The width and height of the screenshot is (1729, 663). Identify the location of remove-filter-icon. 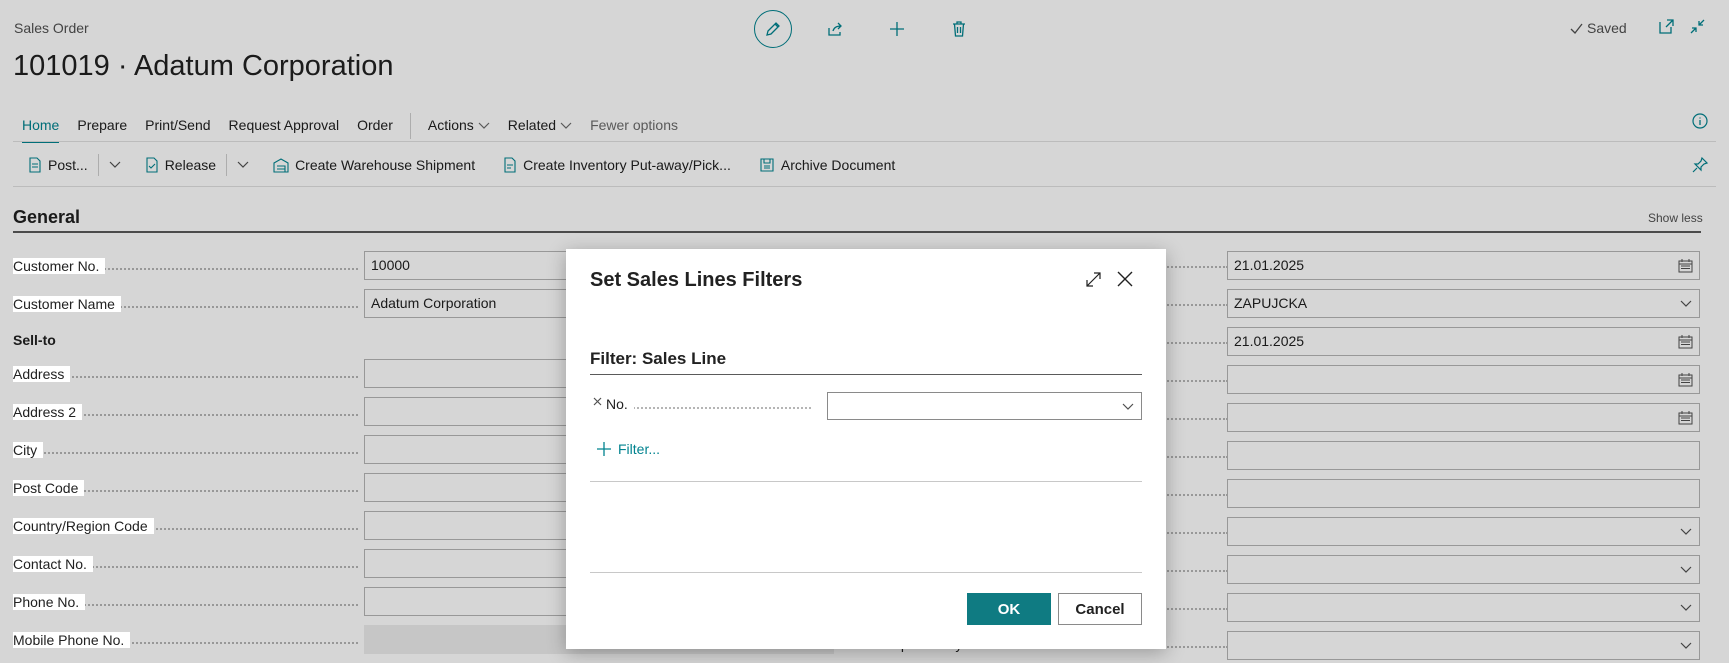
(597, 401).